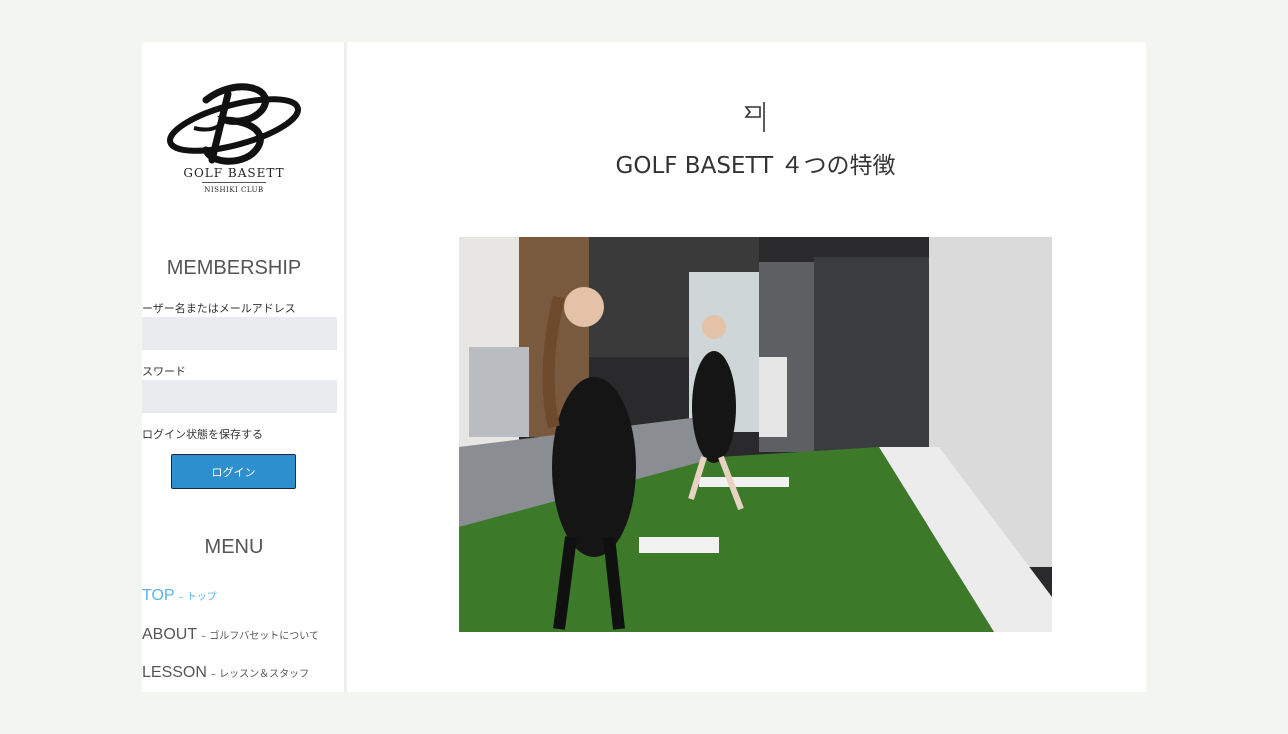  Describe the element at coordinates (234, 124) in the screenshot. I see `brand-logo-mark` at that location.